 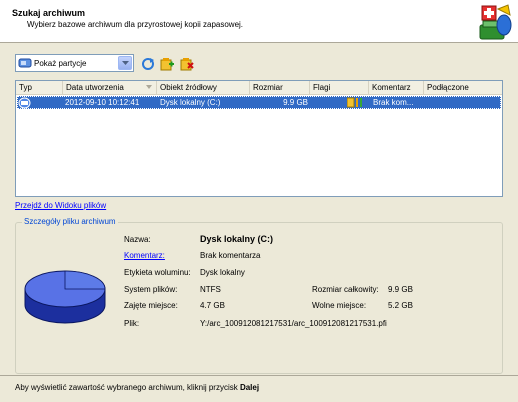 What do you see at coordinates (212, 305) in the screenshot?
I see `used-space-value: 4.7 GB` at bounding box center [212, 305].